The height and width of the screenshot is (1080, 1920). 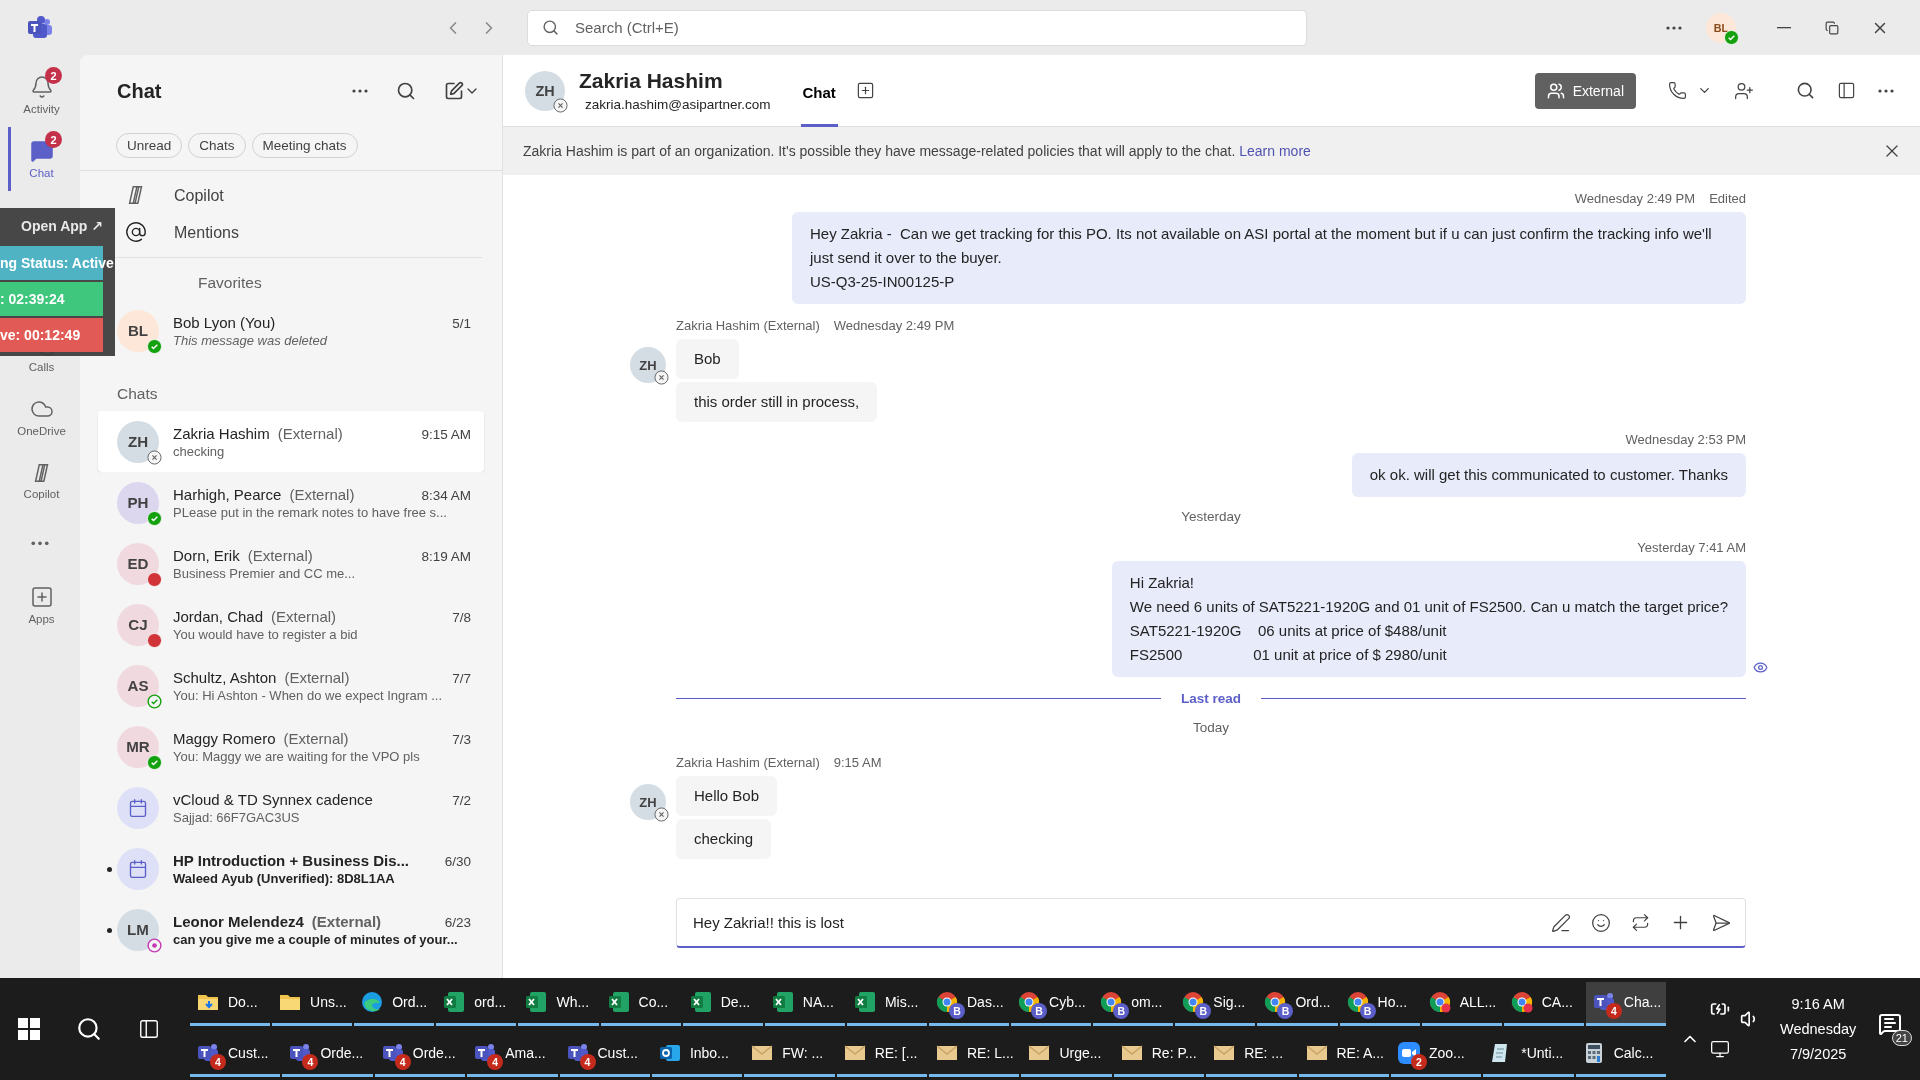 What do you see at coordinates (217, 145) in the screenshot?
I see `filter-chip: Chats` at bounding box center [217, 145].